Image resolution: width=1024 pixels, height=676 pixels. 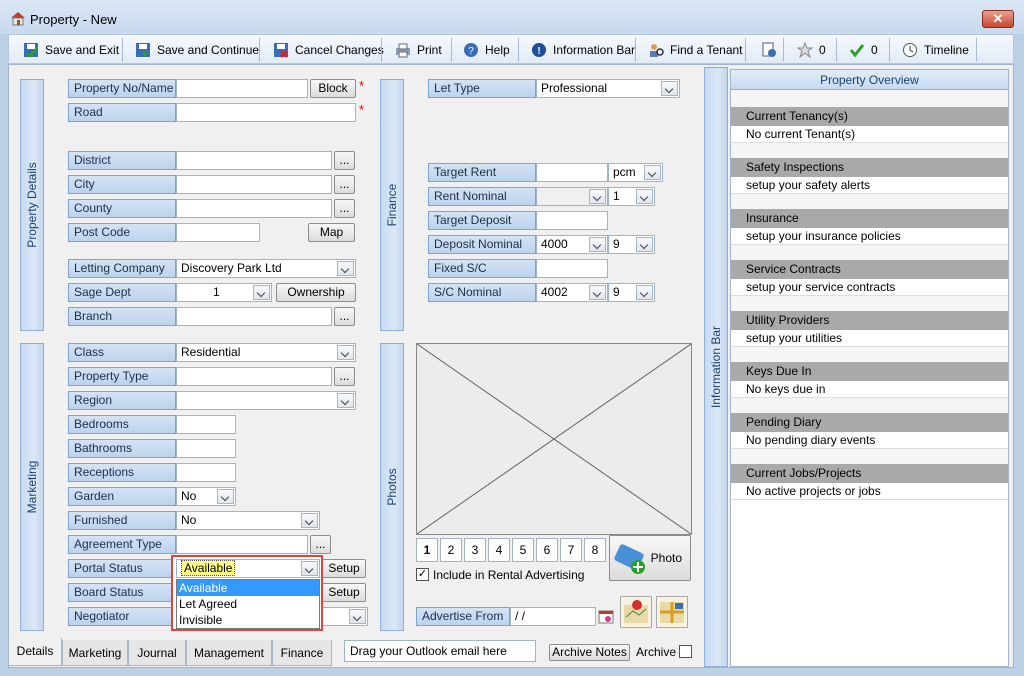 I want to click on photo-tab-3: 3, so click(x=475, y=550).